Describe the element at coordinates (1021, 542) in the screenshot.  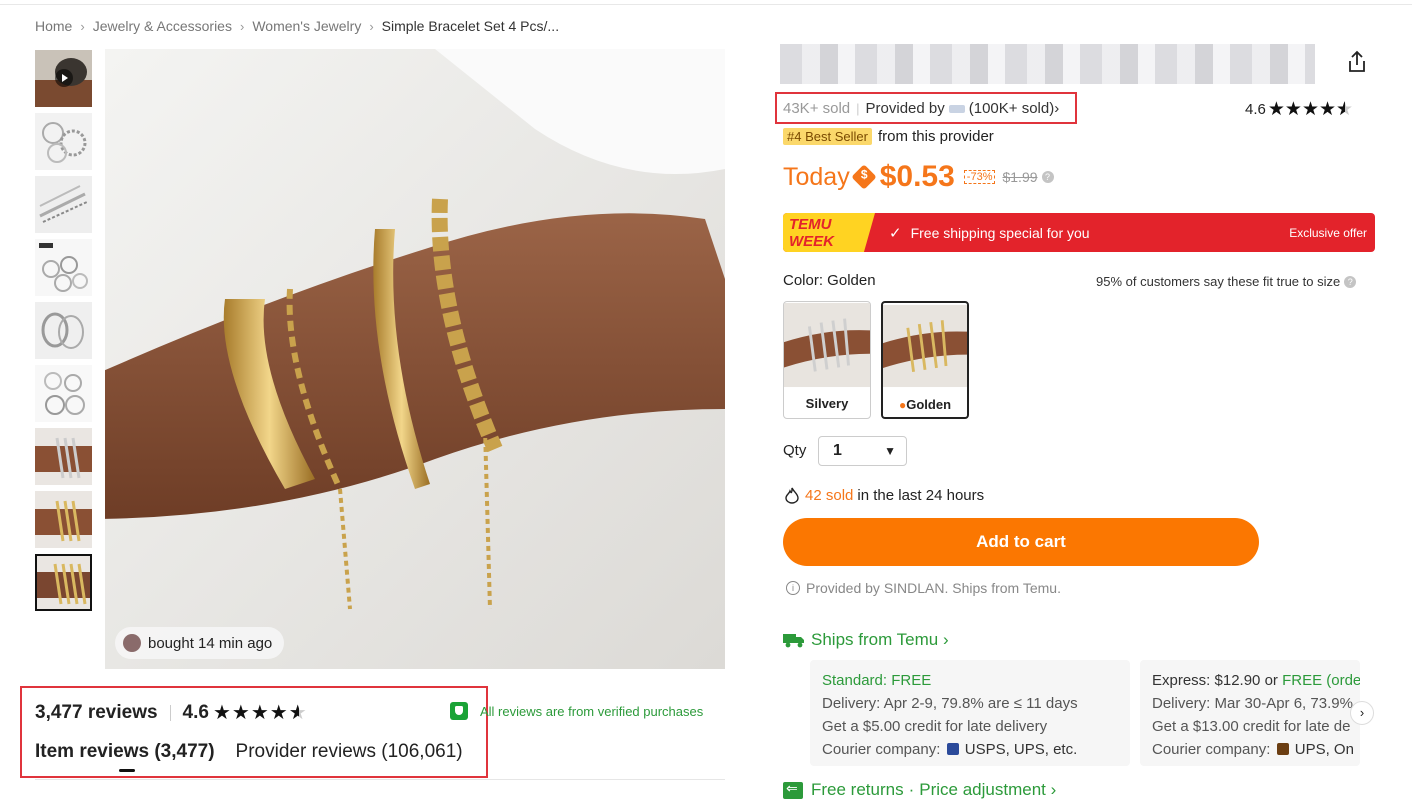
I see `add-to-cart-button: Add to cart` at that location.